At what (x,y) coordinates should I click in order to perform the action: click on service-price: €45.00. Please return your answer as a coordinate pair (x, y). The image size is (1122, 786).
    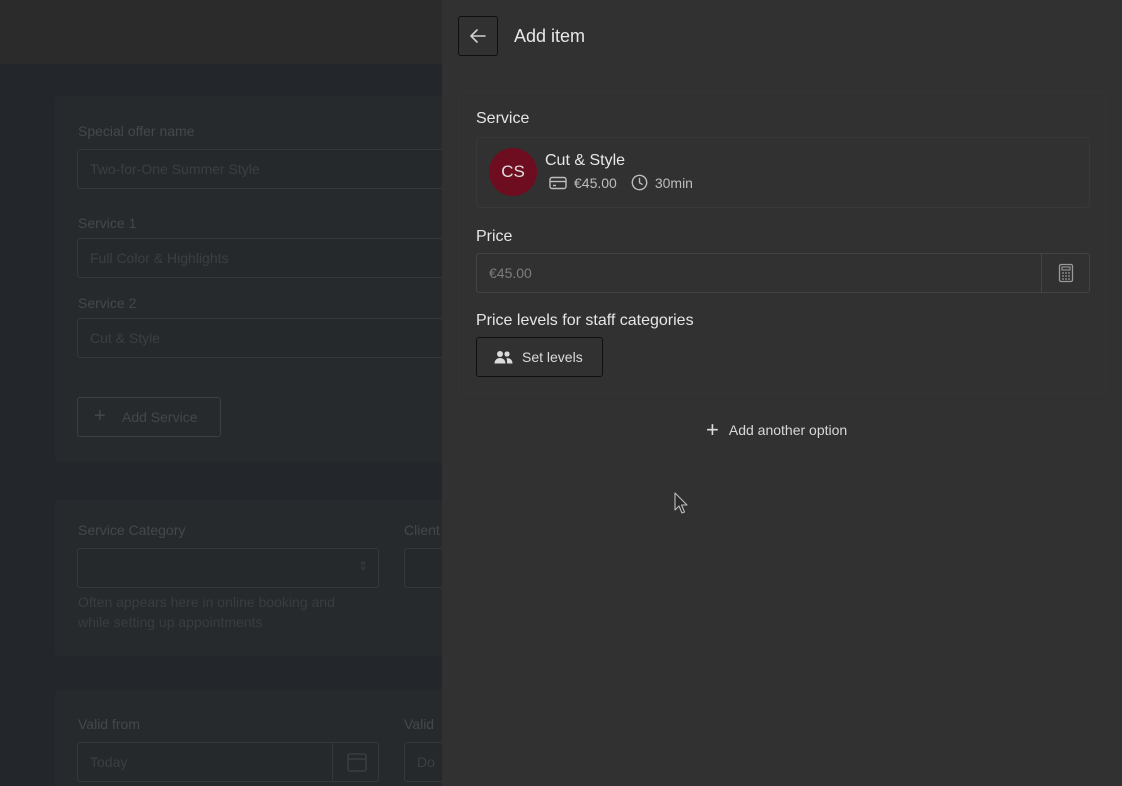
    Looking at the image, I should click on (595, 182).